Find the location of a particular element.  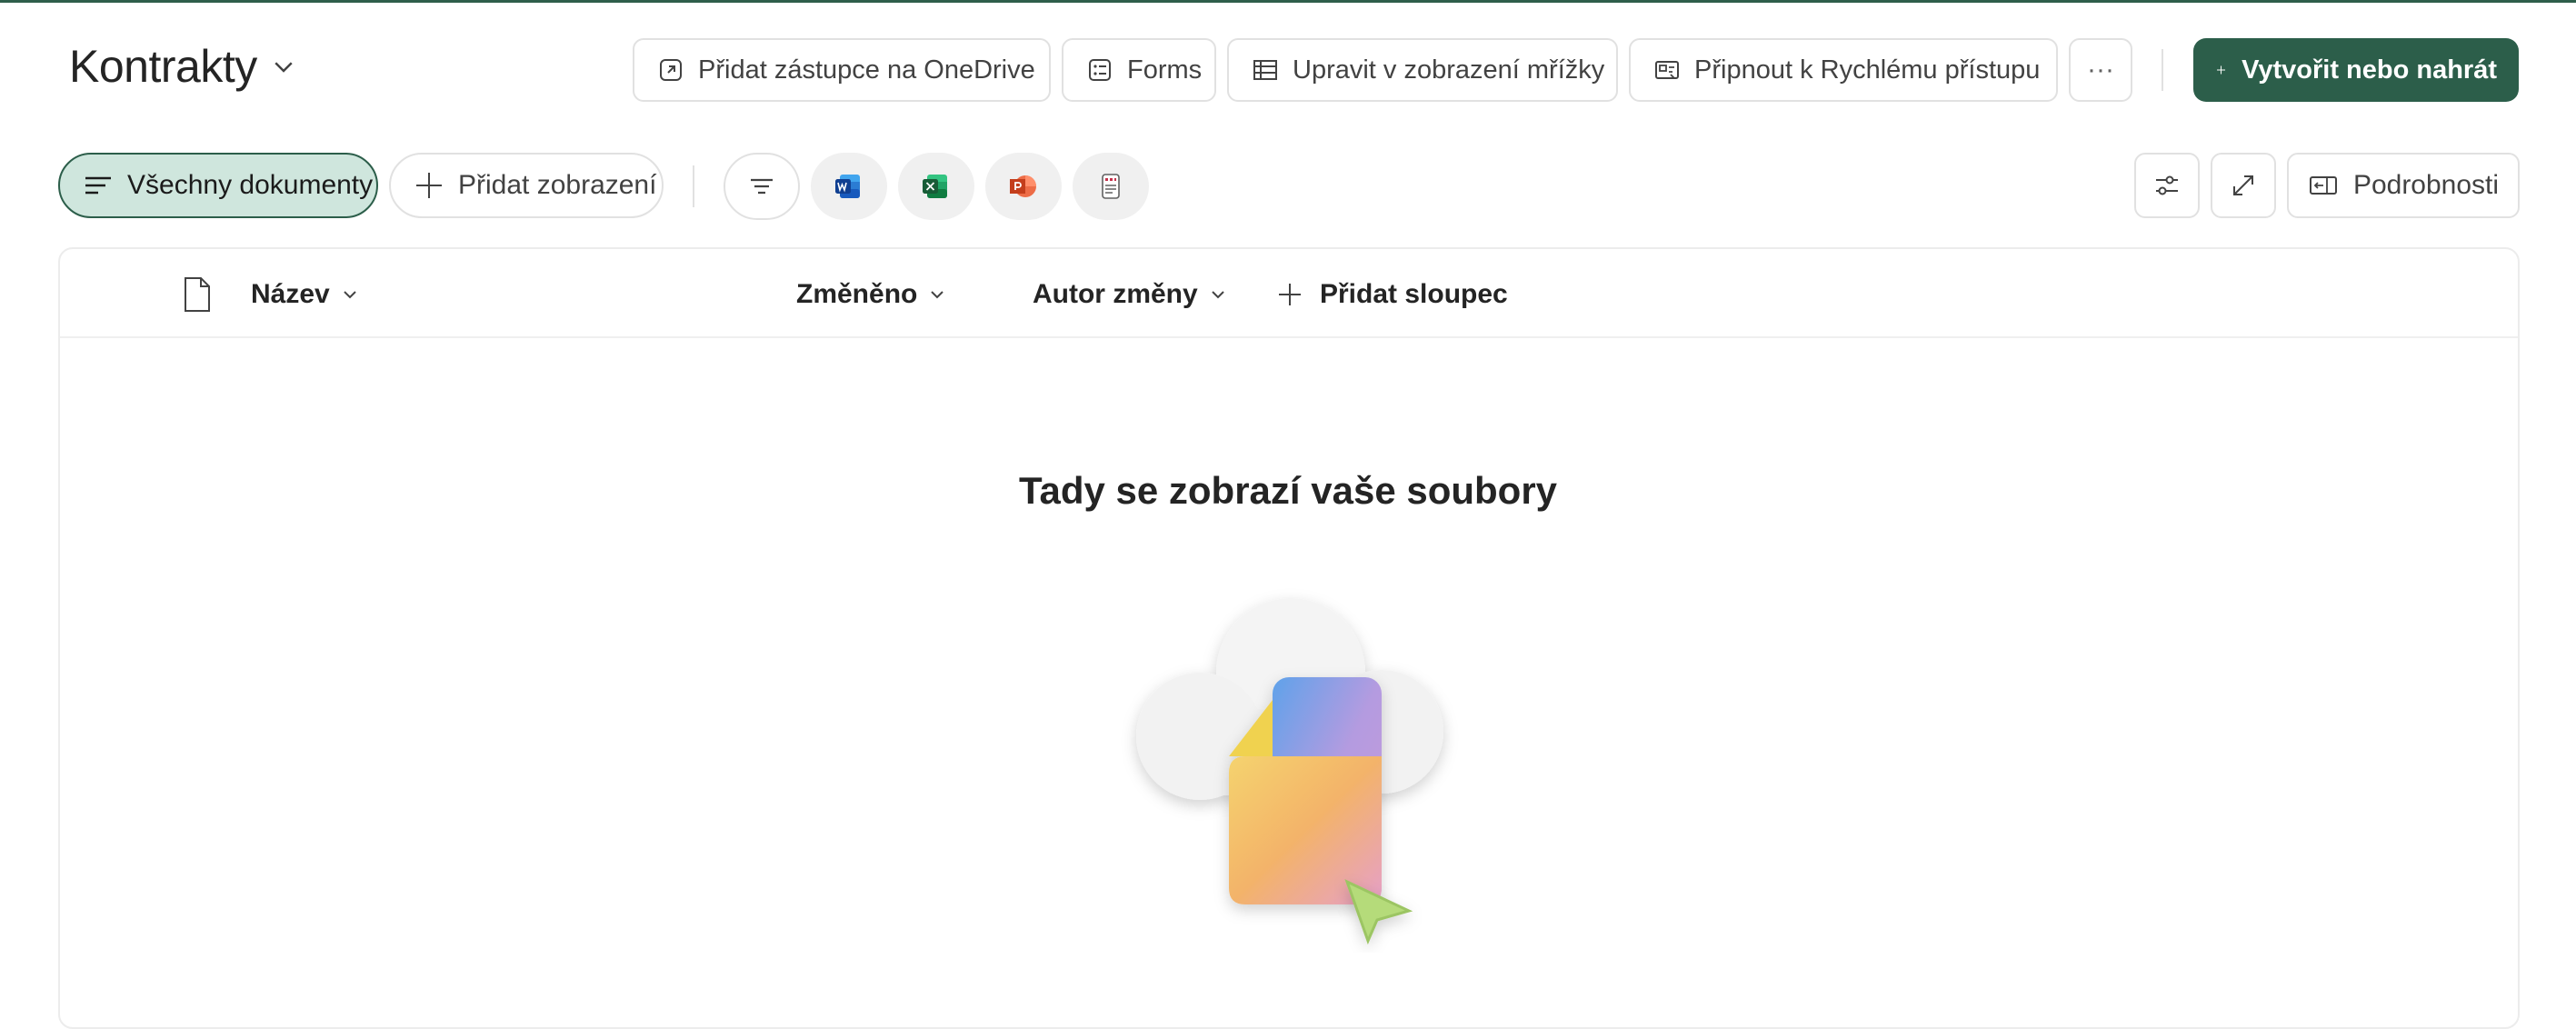

edit-grid-view-button: Upravit v zobrazení mřížky is located at coordinates (1422, 70).